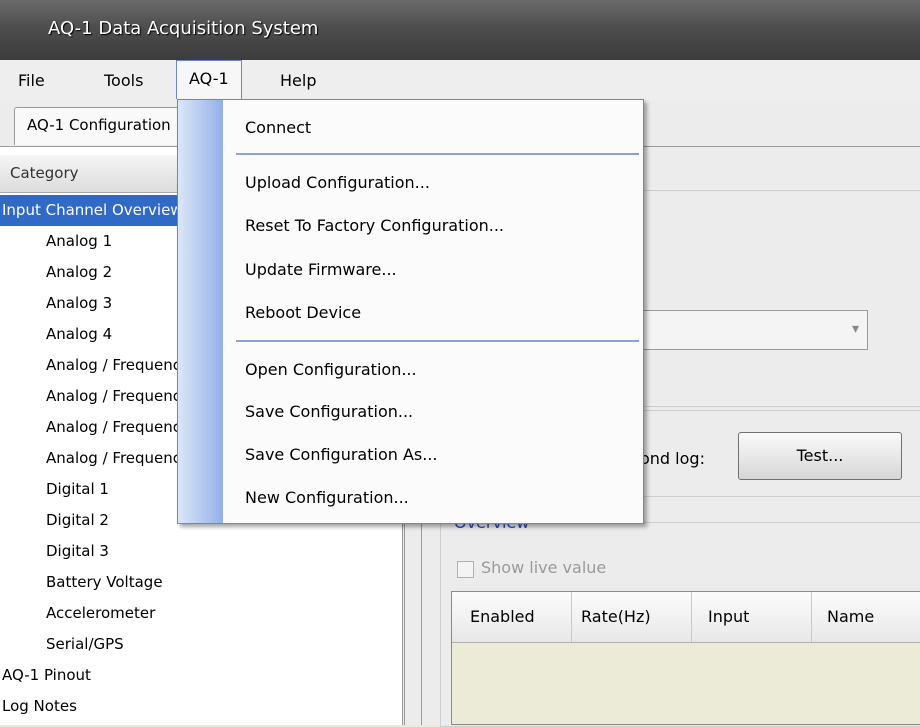  What do you see at coordinates (101, 126) in the screenshot?
I see `tab-aq1-configuration: AQ-1 Configuration` at bounding box center [101, 126].